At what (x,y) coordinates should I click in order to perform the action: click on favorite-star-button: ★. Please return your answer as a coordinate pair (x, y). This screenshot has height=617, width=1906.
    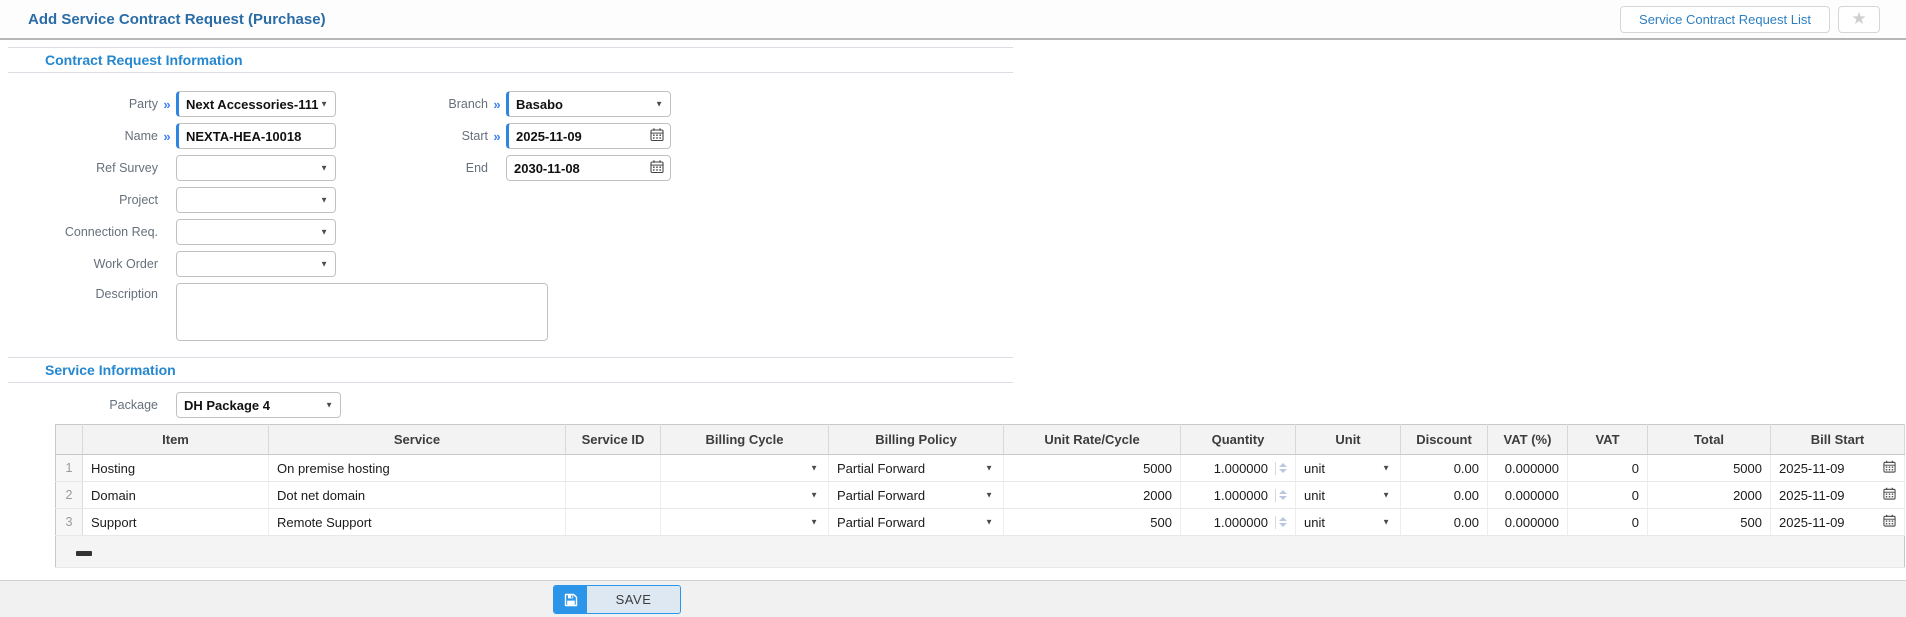
    Looking at the image, I should click on (1859, 19).